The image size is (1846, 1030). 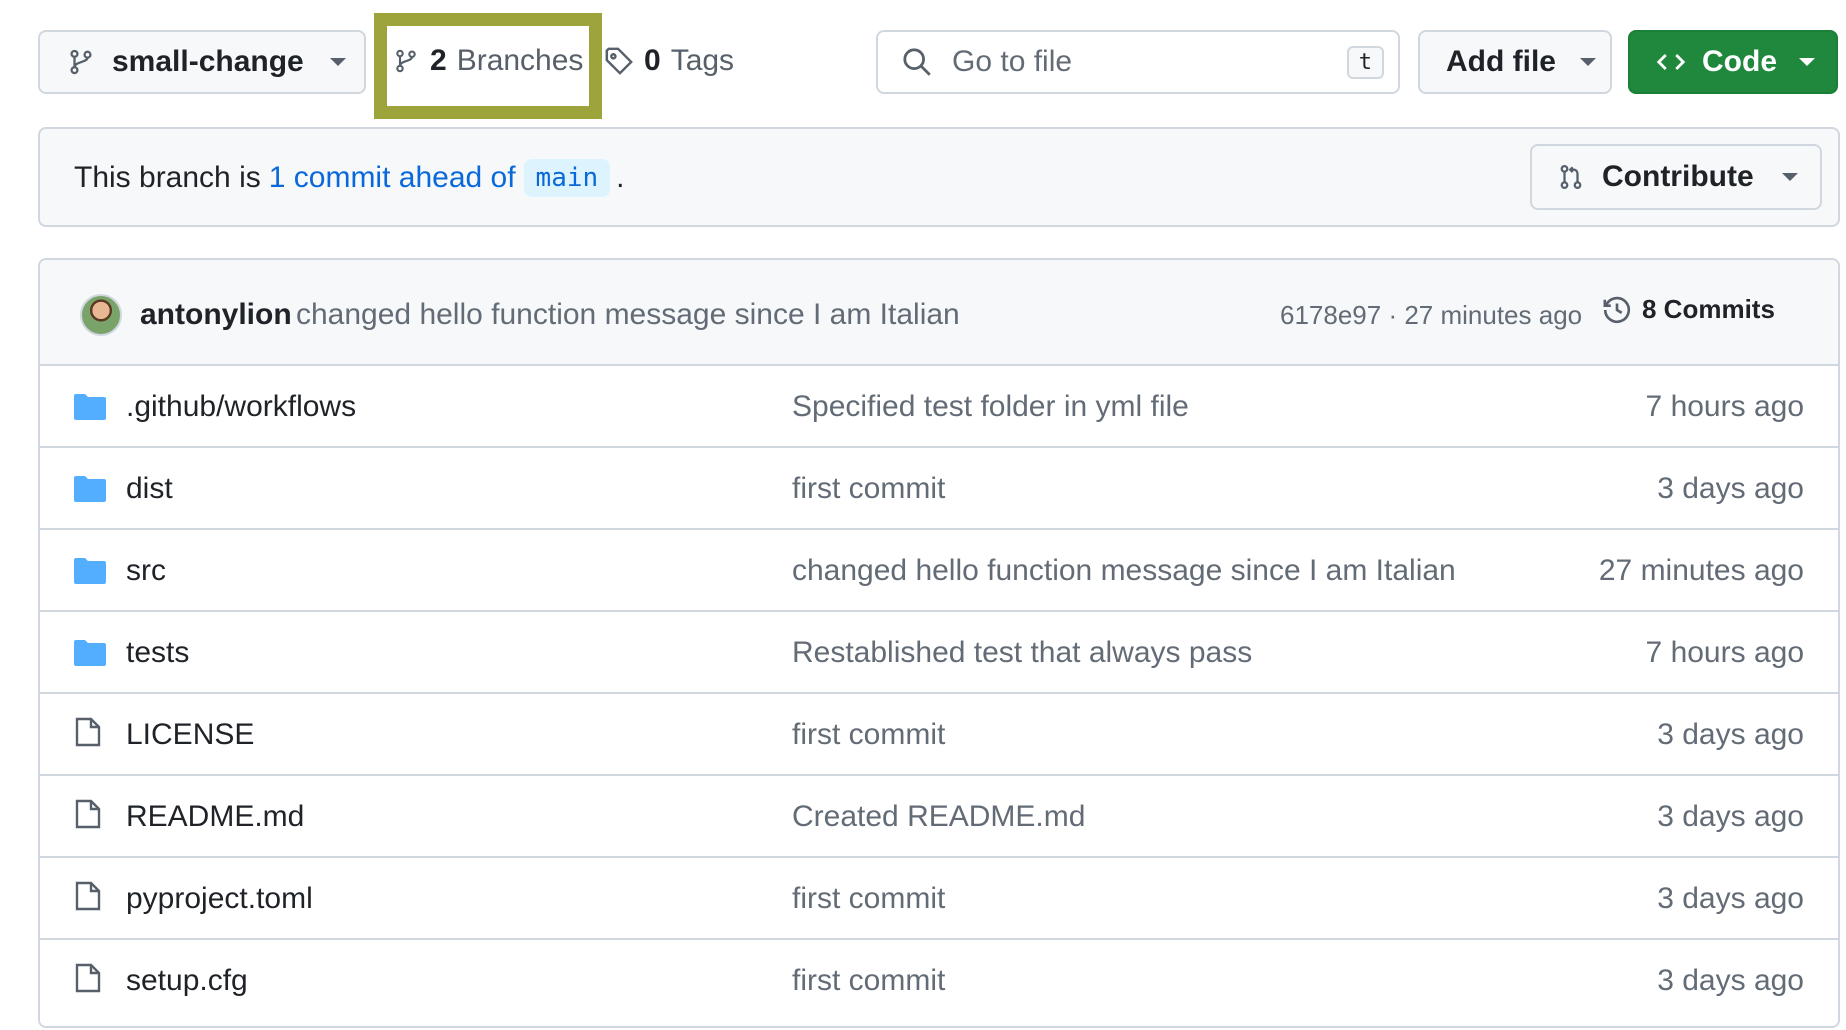 I want to click on commits-count: 8 Commits, so click(x=1708, y=309).